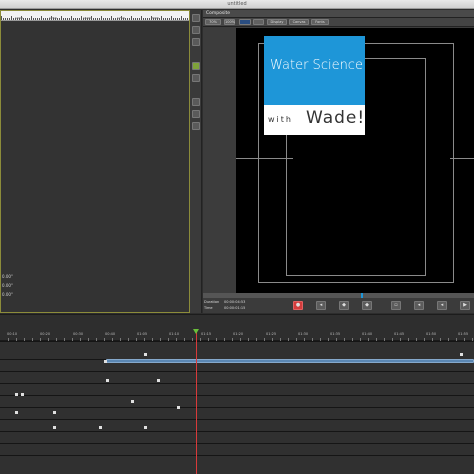  I want to click on hand-tool-icon, so click(196, 42).